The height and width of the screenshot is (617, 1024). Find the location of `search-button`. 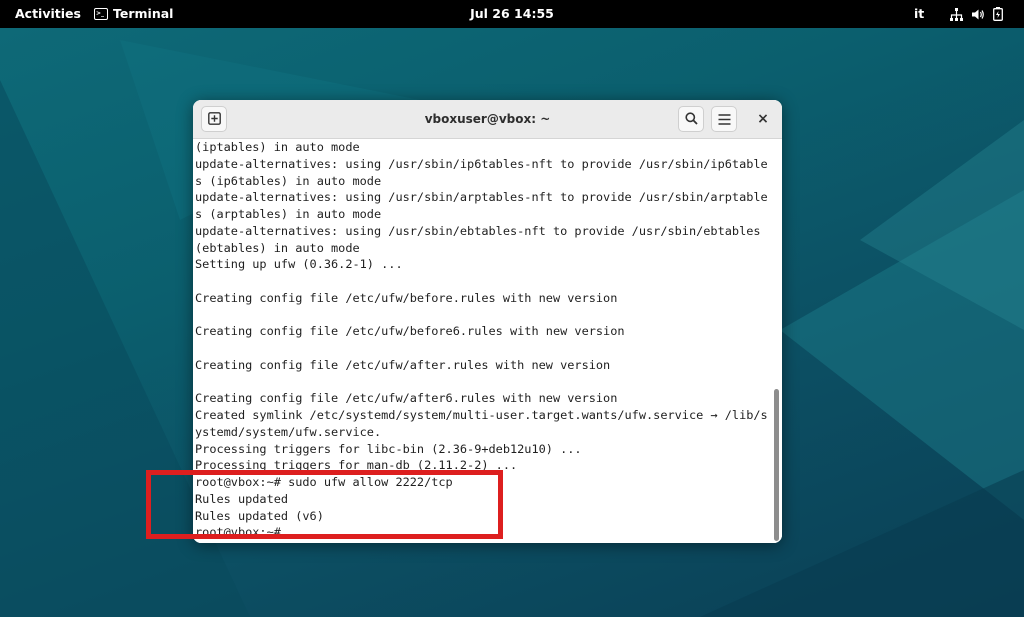

search-button is located at coordinates (691, 119).